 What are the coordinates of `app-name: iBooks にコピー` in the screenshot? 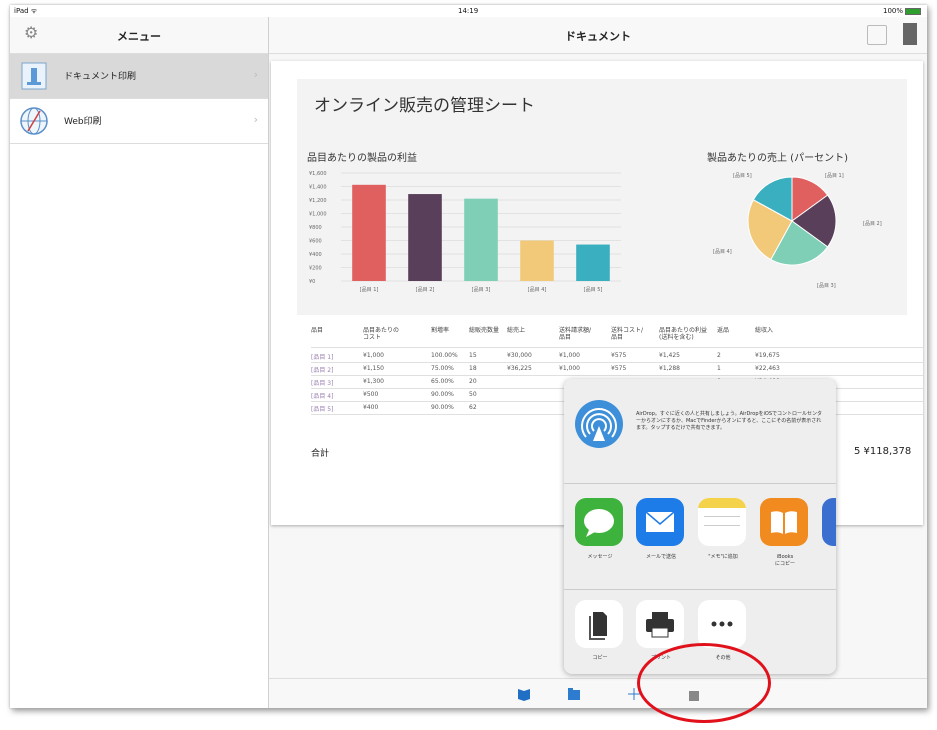 It's located at (784, 560).